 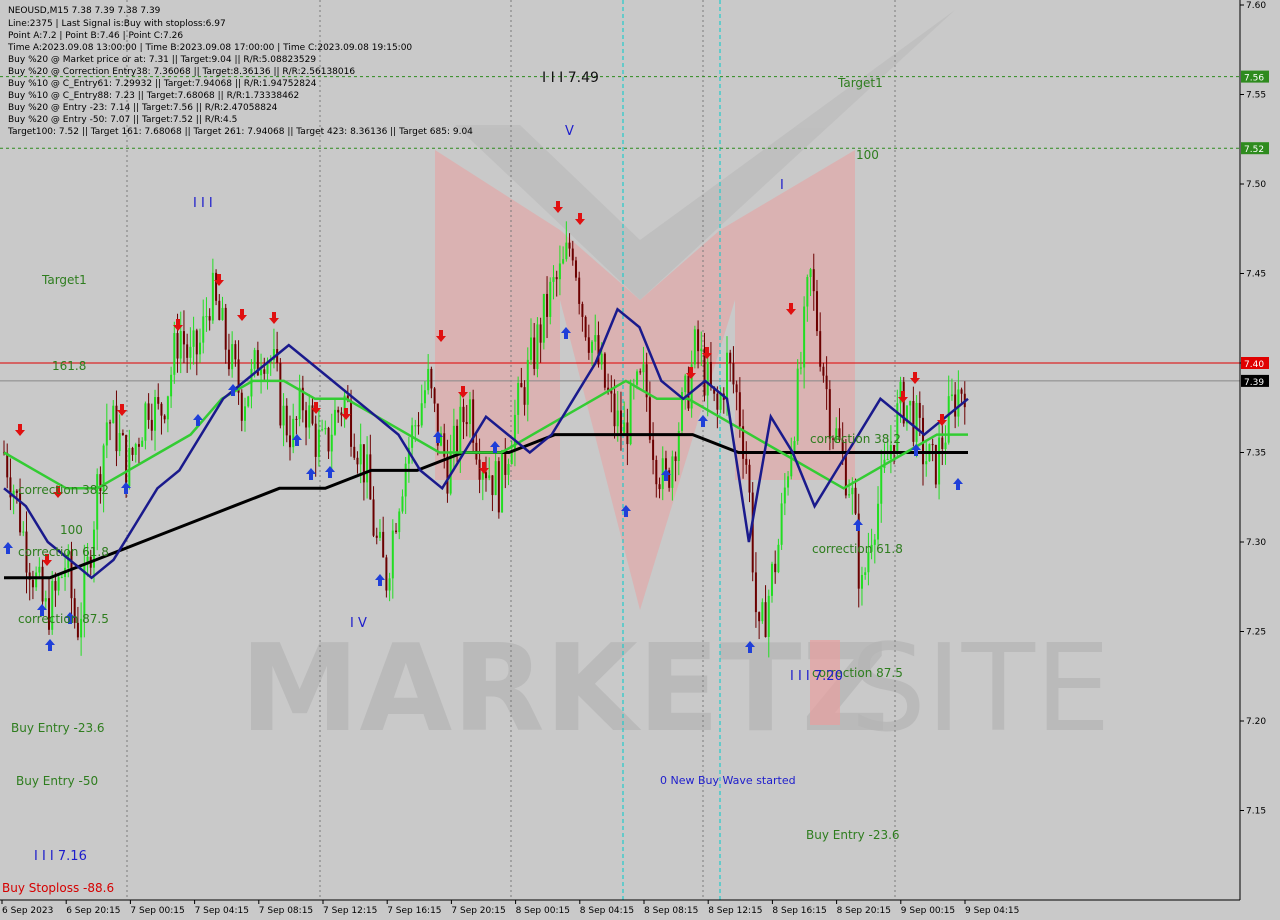 I want to click on correction-875-left-label: correction 87.5, so click(x=63, y=619).